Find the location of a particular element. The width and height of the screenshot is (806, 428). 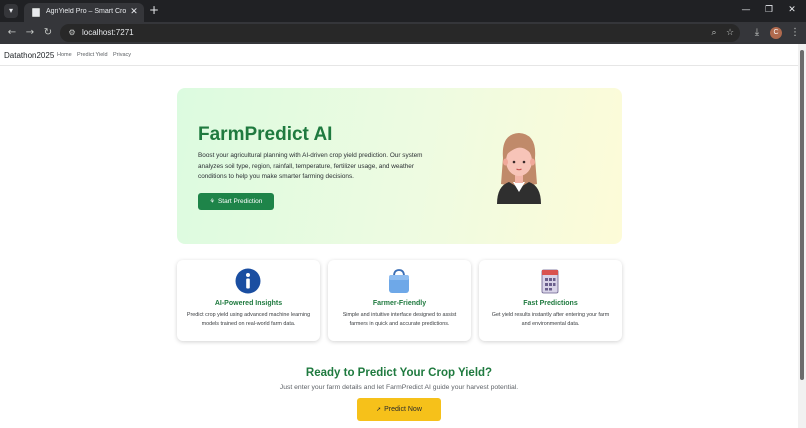

plus-icon: + is located at coordinates (154, 10).